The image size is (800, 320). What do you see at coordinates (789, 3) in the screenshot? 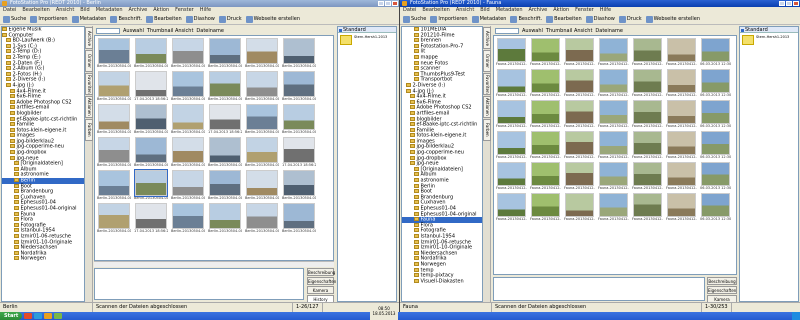
I see `maximize-button` at bounding box center [789, 3].